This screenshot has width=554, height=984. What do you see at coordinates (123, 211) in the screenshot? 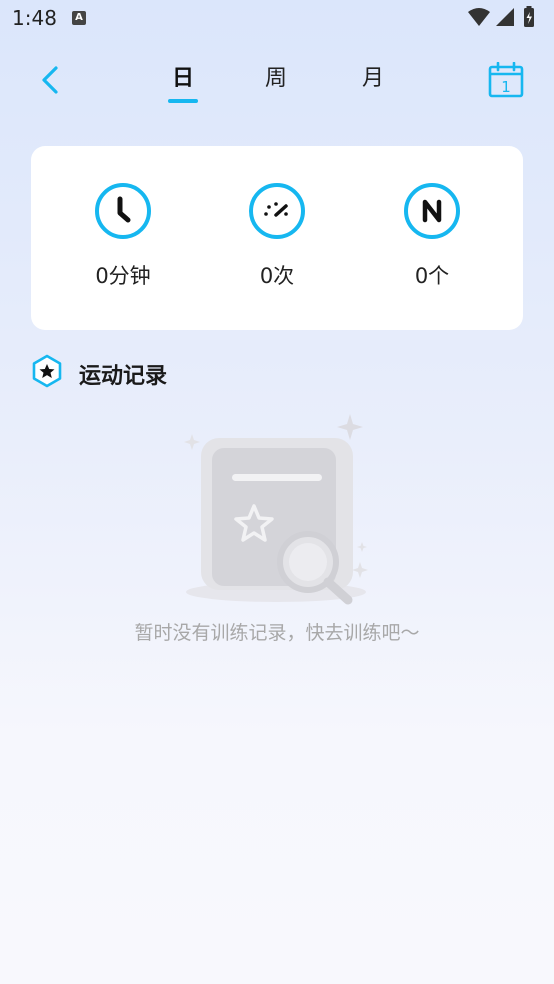
I see `clock-icon` at bounding box center [123, 211].